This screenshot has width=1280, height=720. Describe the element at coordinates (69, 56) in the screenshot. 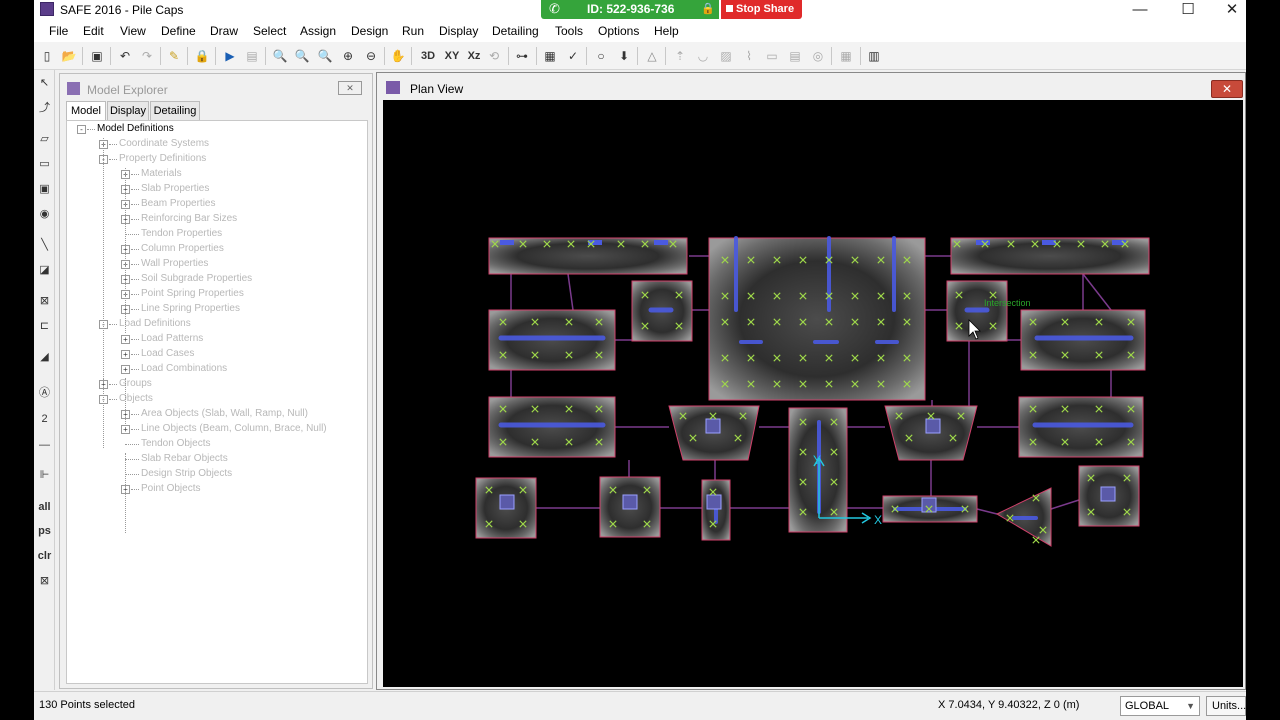

I see `open-folder-icon: 📂` at that location.